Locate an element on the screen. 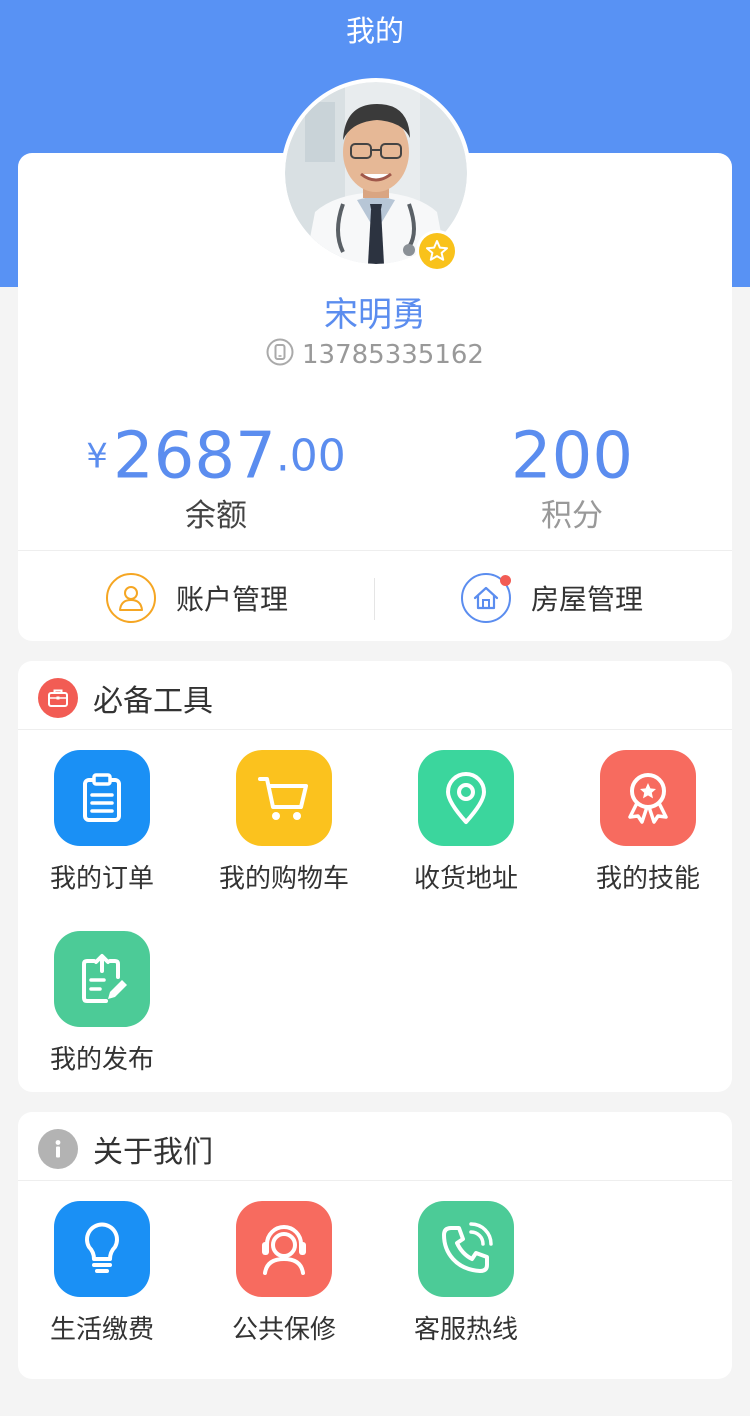 The image size is (750, 1416). life-payment-button: 生活缴费 is located at coordinates (102, 1274).